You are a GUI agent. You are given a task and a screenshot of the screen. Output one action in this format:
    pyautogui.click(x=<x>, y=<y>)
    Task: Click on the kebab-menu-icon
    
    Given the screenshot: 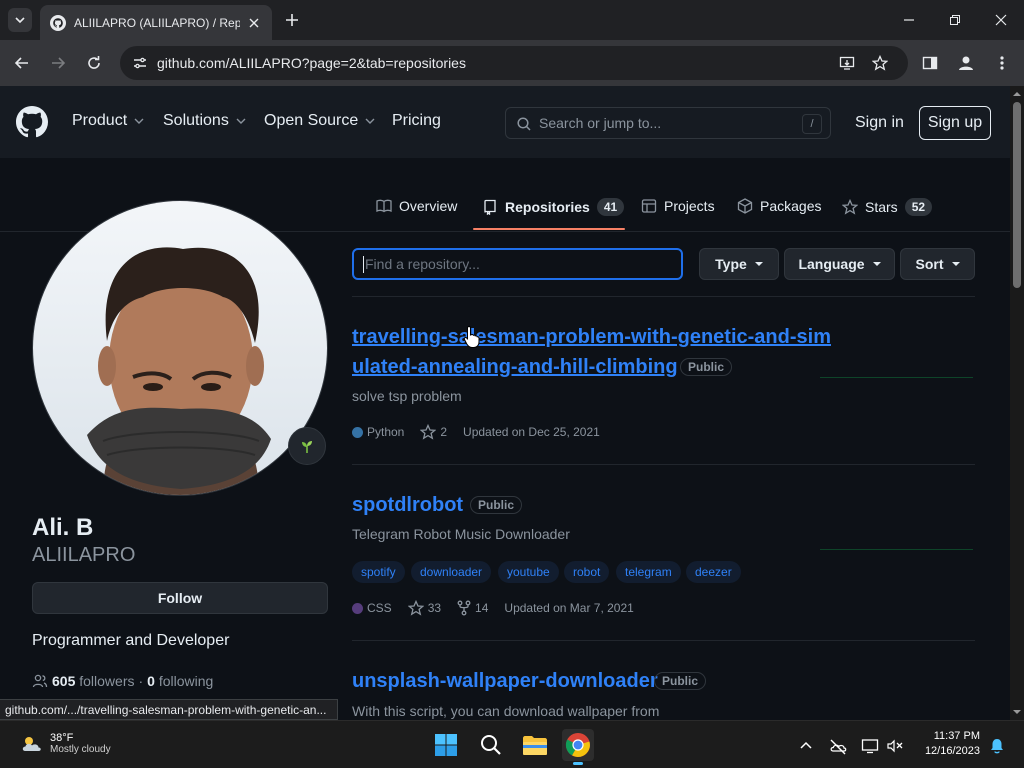 What is the action you would take?
    pyautogui.click(x=1002, y=63)
    